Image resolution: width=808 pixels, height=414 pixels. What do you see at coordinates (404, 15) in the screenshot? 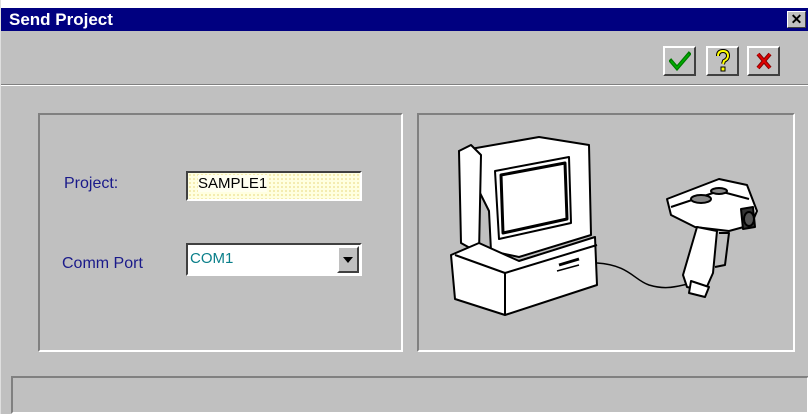
I see `title-bar: Send Project ✕` at bounding box center [404, 15].